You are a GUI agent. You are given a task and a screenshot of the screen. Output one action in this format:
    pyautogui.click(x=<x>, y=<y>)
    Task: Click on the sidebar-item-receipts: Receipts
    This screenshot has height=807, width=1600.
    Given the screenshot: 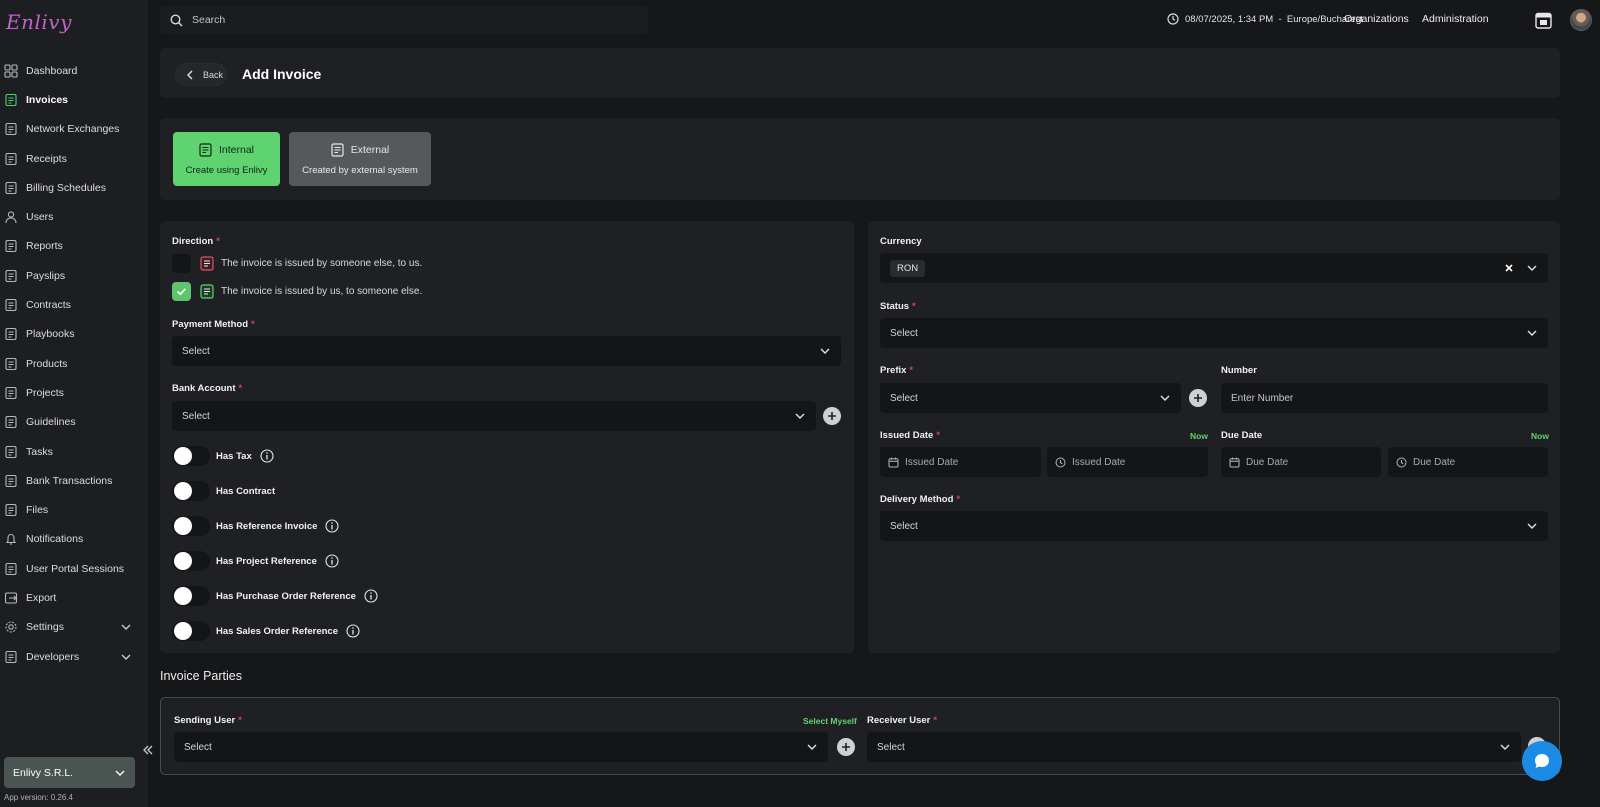 What is the action you would take?
    pyautogui.click(x=74, y=158)
    